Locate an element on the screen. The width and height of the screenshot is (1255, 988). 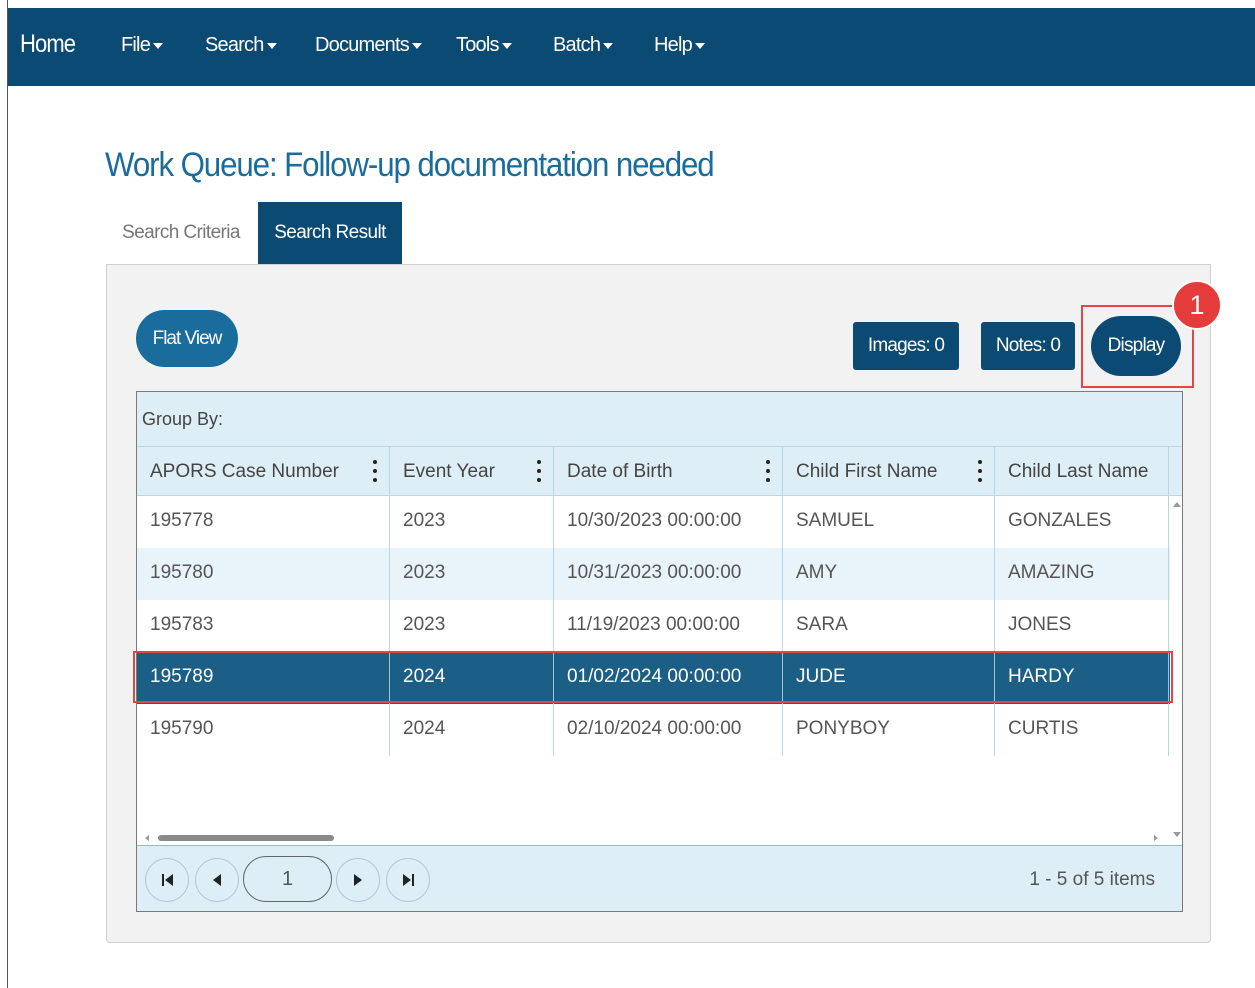
column-header-label: APORS Case Number is located at coordinates (245, 471).